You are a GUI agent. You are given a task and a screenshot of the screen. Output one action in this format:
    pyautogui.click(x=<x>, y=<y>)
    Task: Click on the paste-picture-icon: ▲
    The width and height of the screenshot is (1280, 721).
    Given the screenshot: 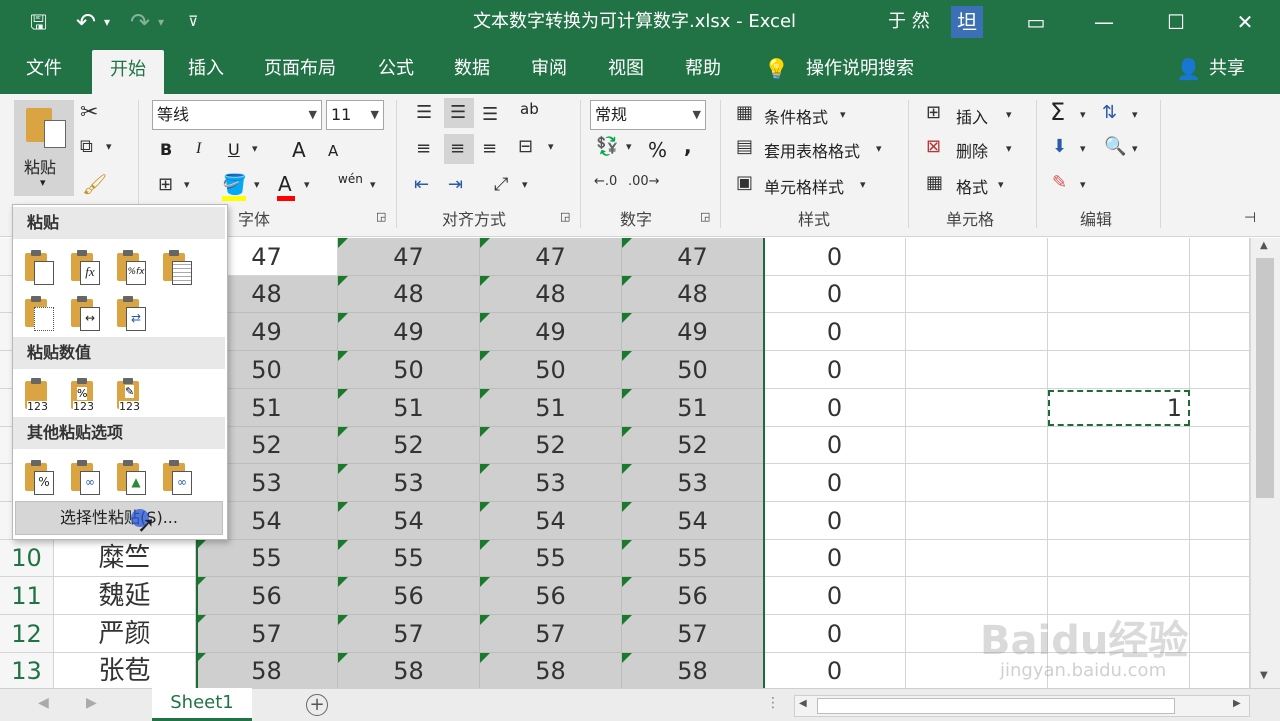 What is the action you would take?
    pyautogui.click(x=130, y=476)
    